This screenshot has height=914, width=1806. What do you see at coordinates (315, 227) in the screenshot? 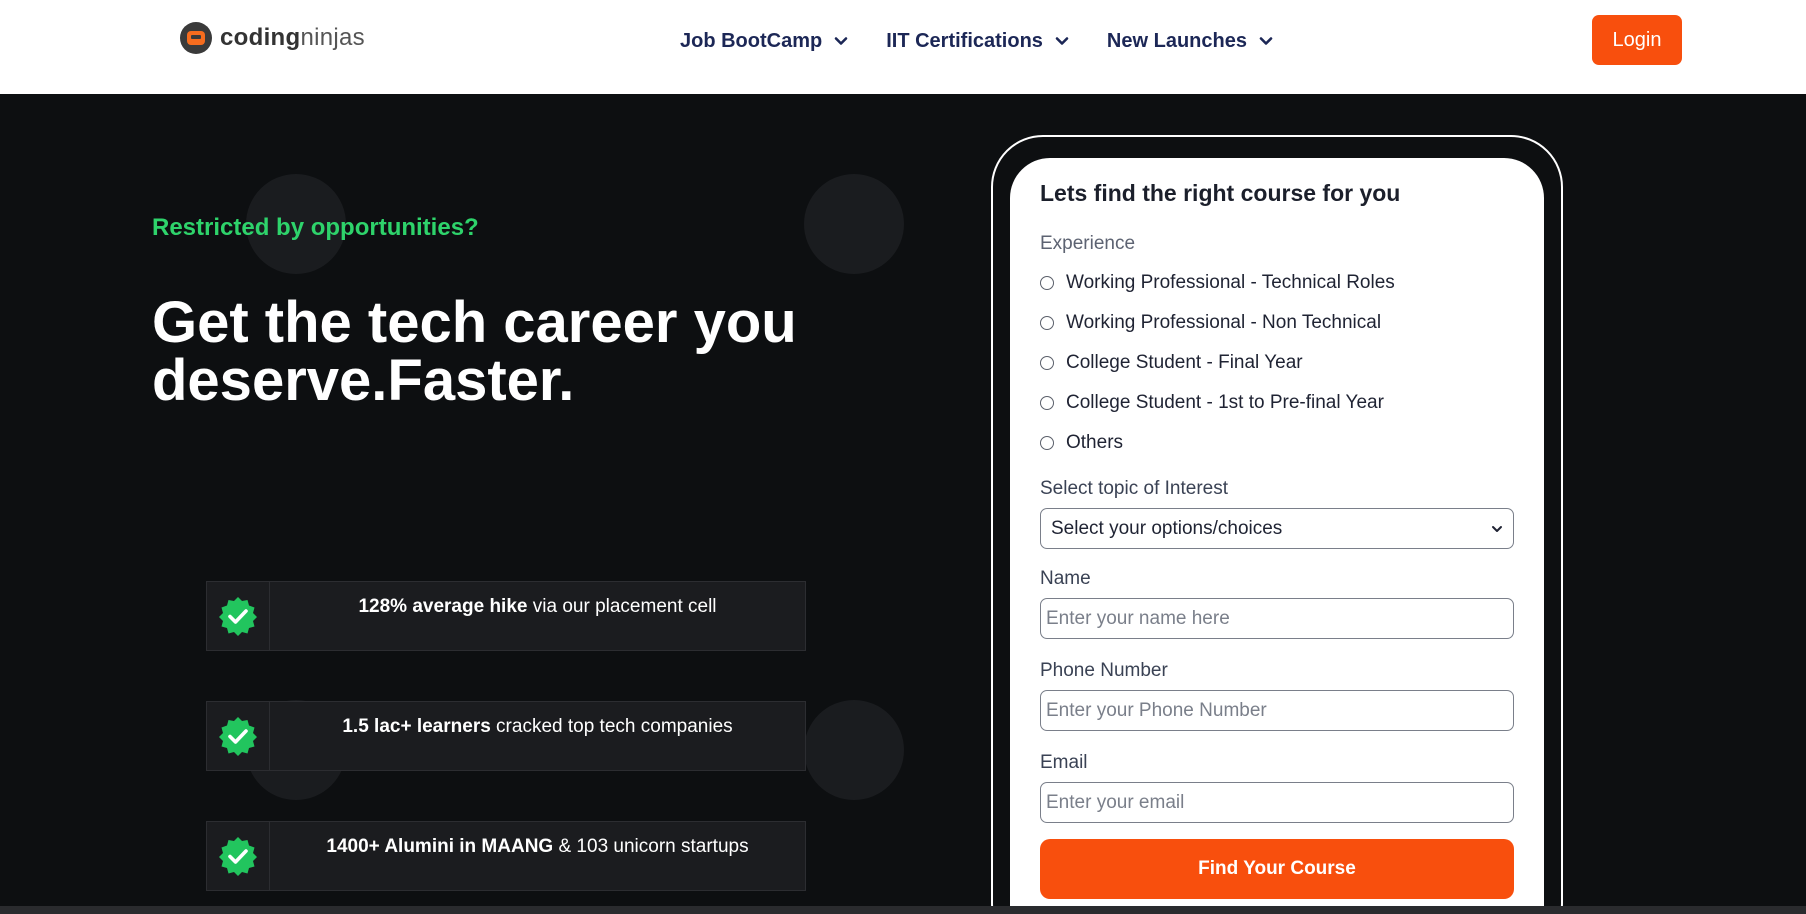
I see `hero-tagline: Restricted by opportunities?` at bounding box center [315, 227].